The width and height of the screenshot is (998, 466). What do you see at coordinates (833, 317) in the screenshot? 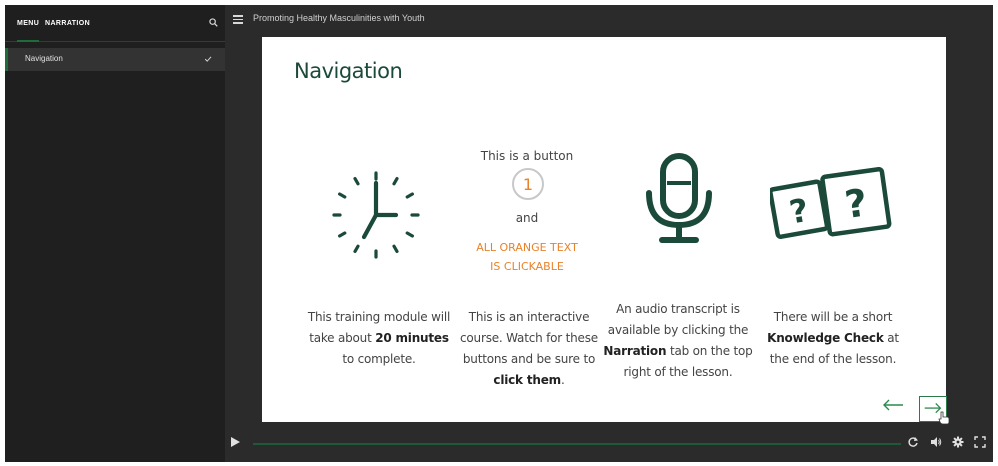
I see `caption-text: There will be a short` at bounding box center [833, 317].